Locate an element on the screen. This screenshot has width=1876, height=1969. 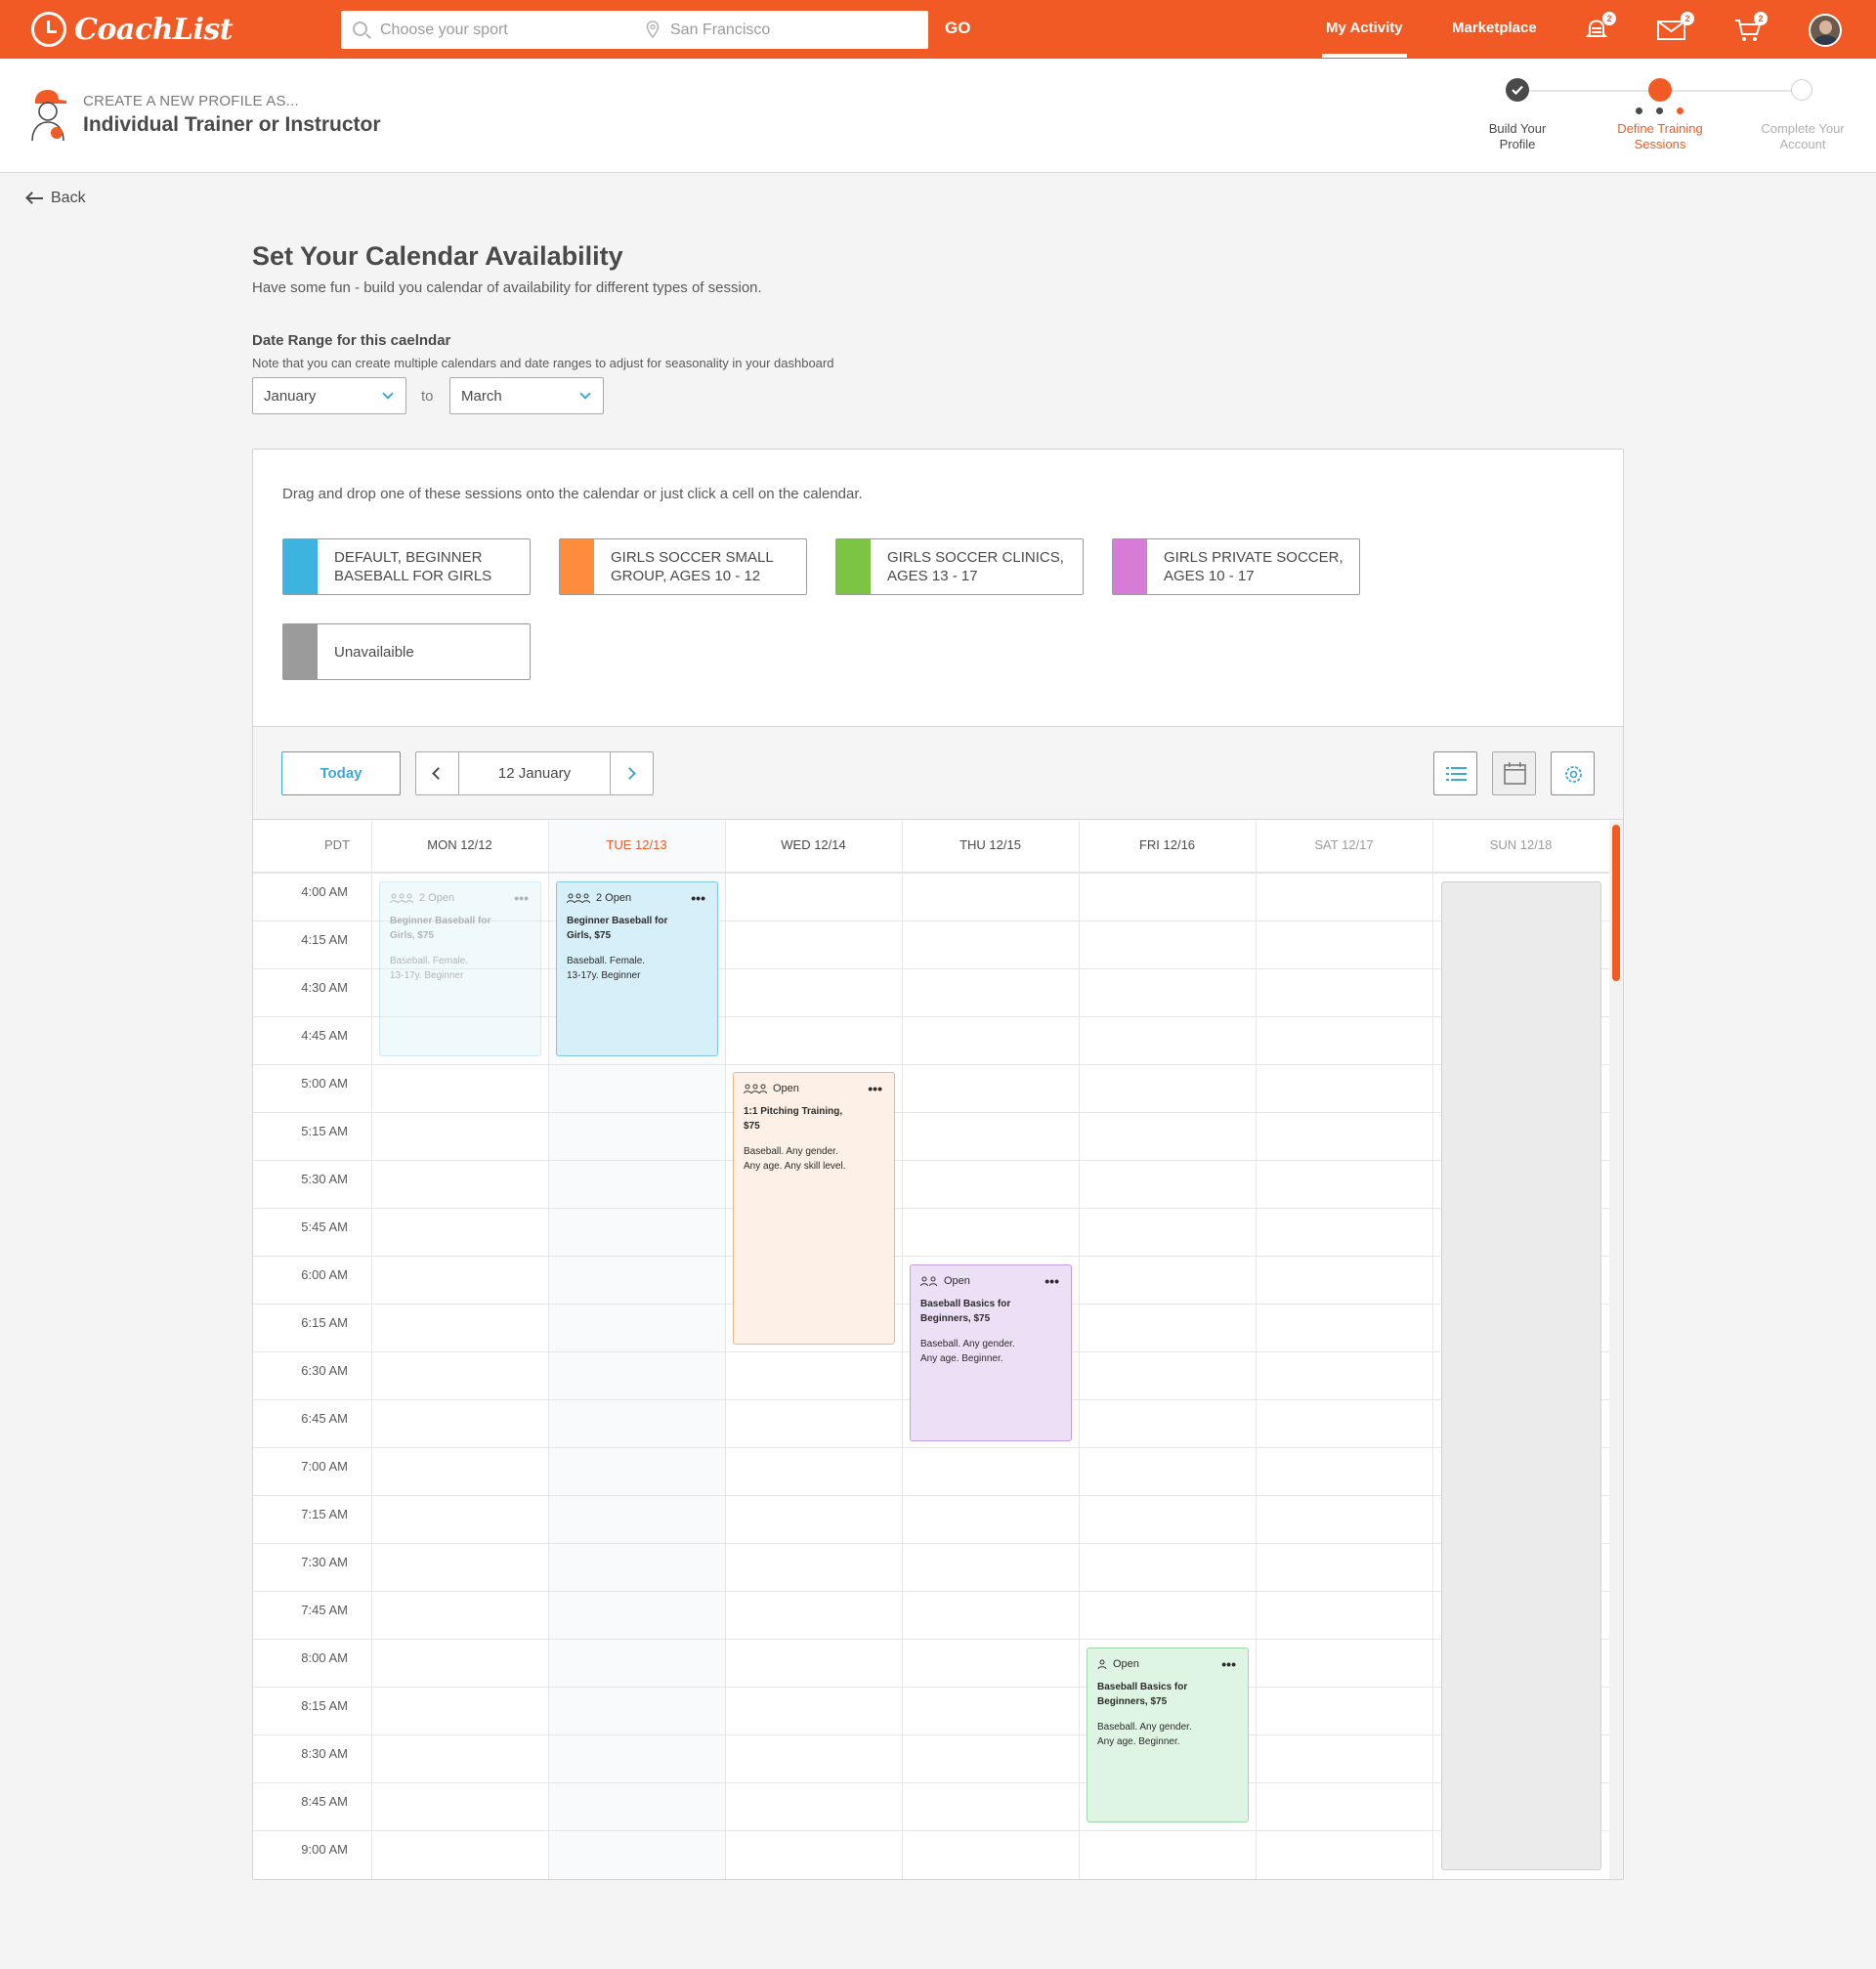
settings-button is located at coordinates (1573, 773).